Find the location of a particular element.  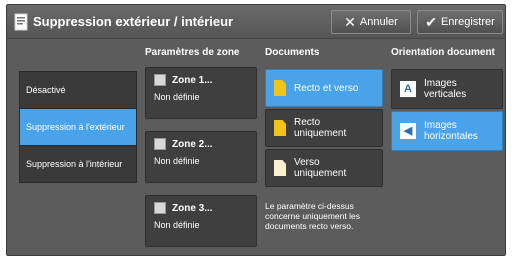

page-title: Suppression extérieur / intérieur is located at coordinates (133, 21).